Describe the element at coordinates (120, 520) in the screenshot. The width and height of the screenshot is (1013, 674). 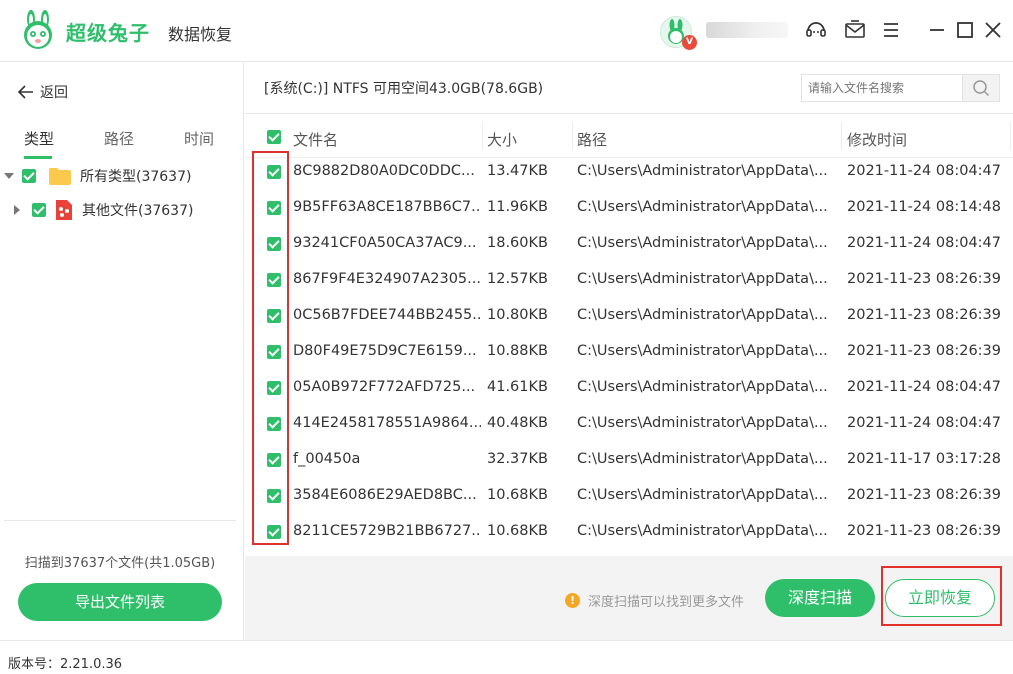
I see `divider` at that location.